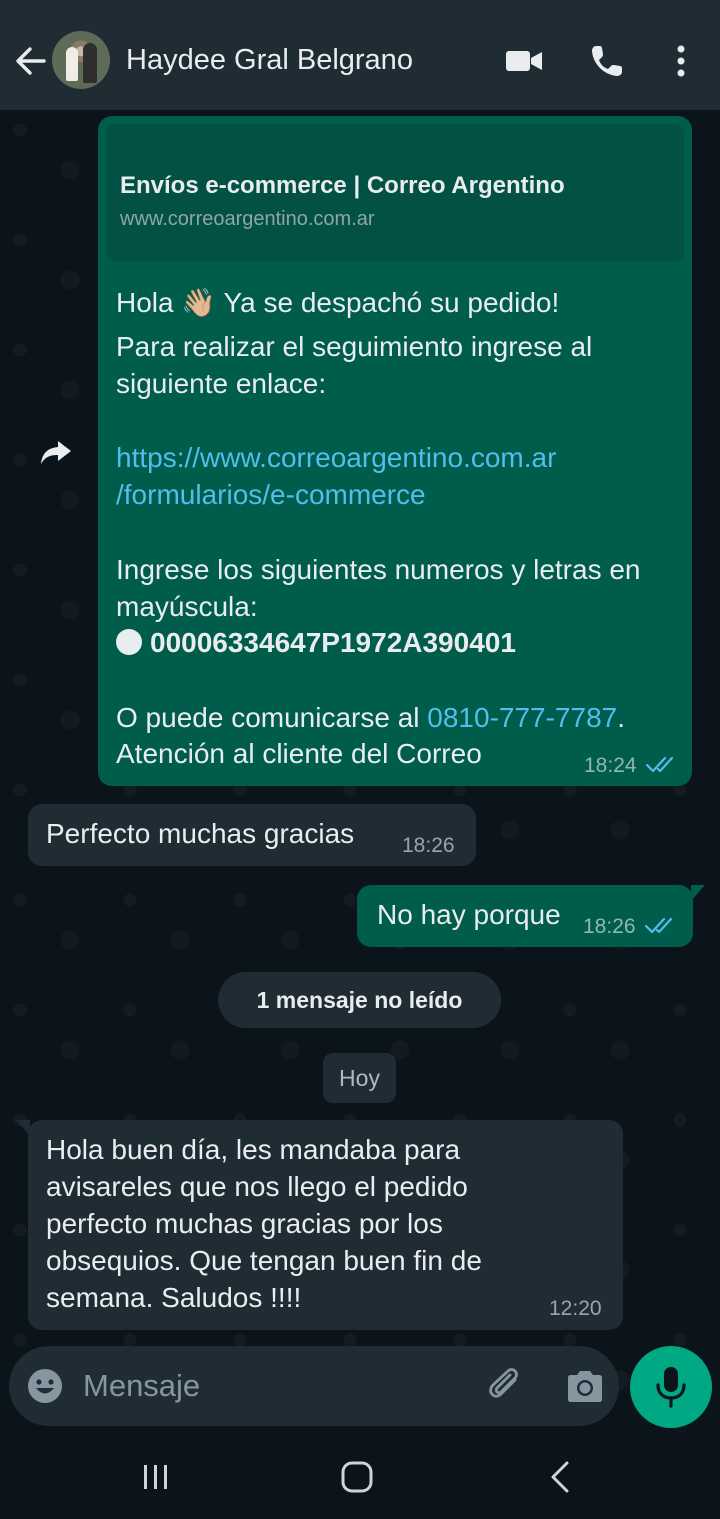 The image size is (720, 1519). What do you see at coordinates (149, 302) in the screenshot?
I see `message-text: Hola` at bounding box center [149, 302].